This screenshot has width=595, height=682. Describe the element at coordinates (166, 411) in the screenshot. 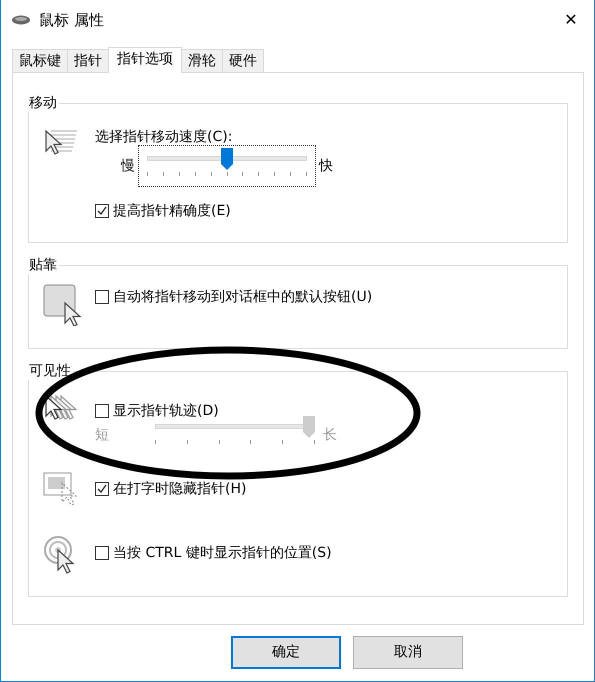

I see `checkbox-label: 显示指针轨迹(D)` at that location.